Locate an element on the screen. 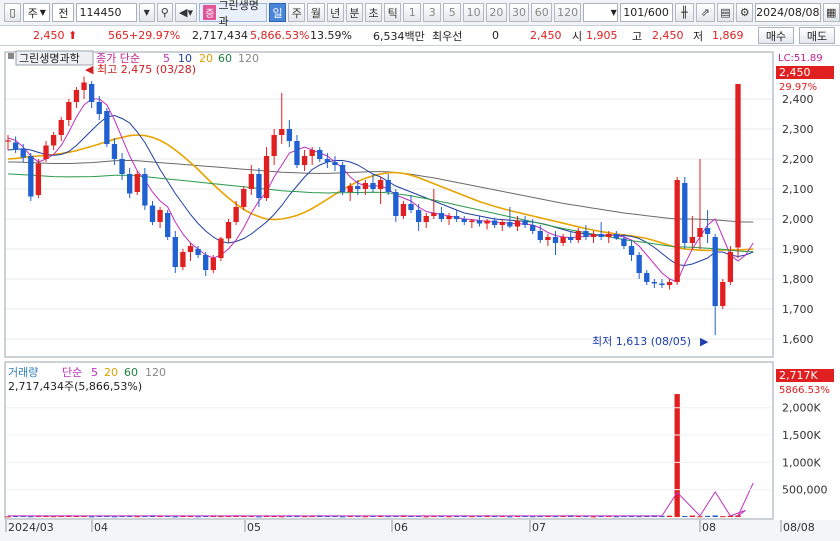  period-label: 10 is located at coordinates (473, 12).